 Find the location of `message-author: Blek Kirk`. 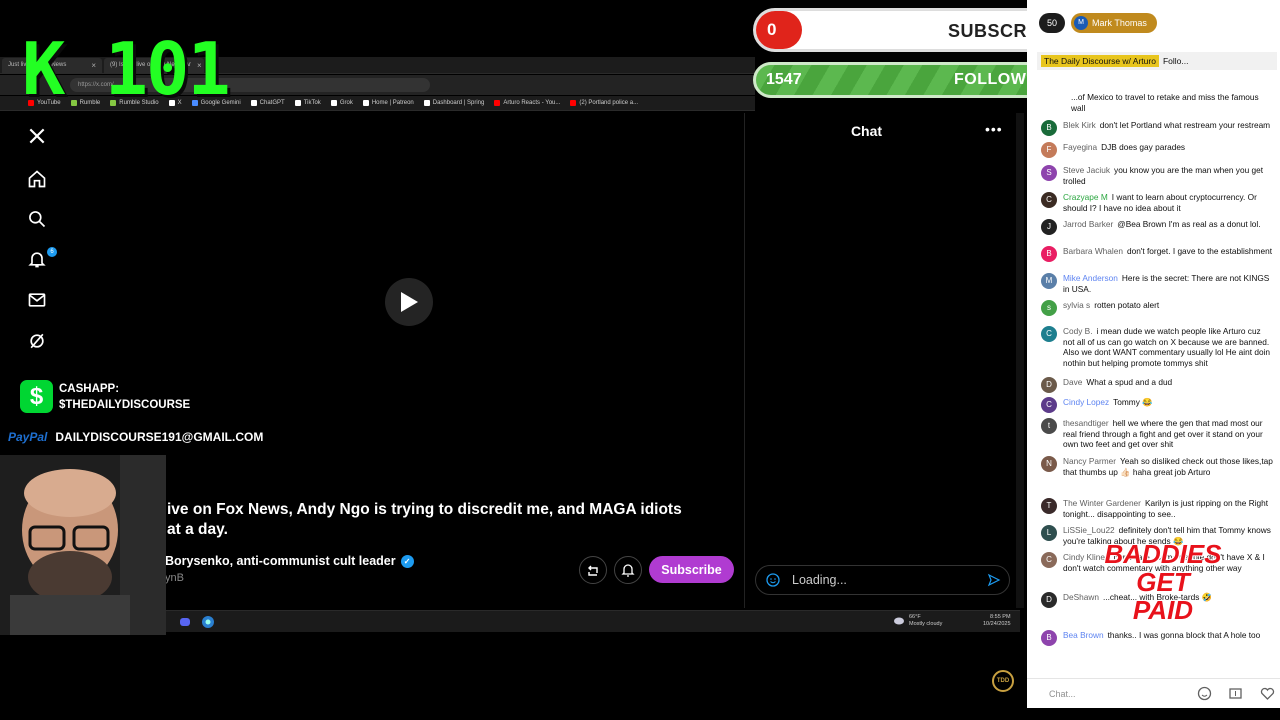

message-author: Blek Kirk is located at coordinates (1079, 125).